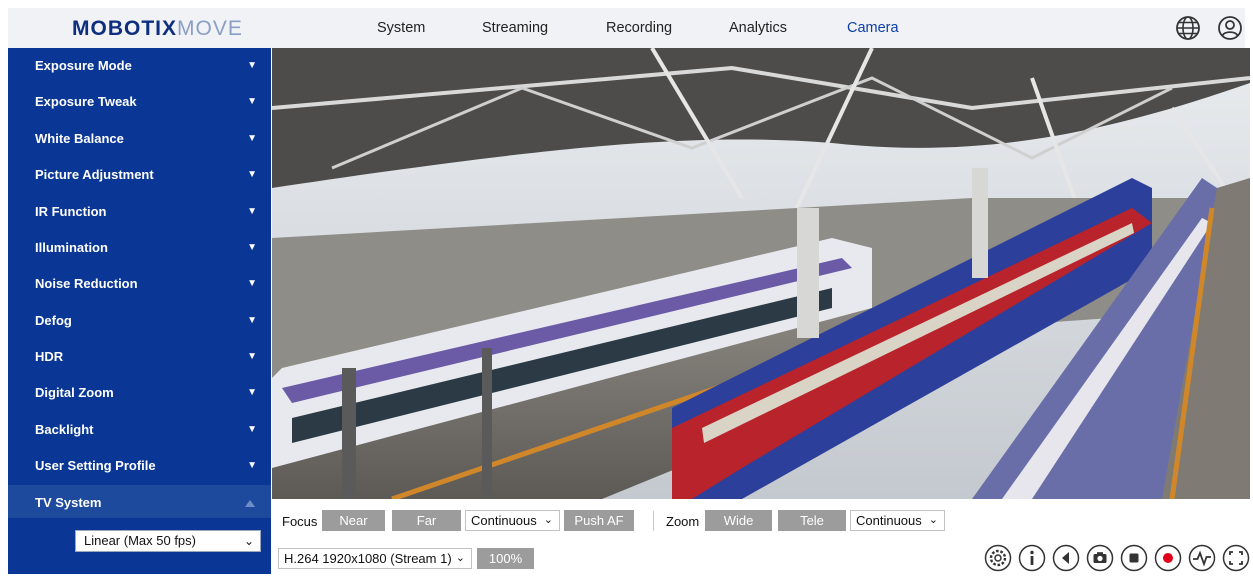  I want to click on sidebar-item-label: Backlight, so click(64, 429).